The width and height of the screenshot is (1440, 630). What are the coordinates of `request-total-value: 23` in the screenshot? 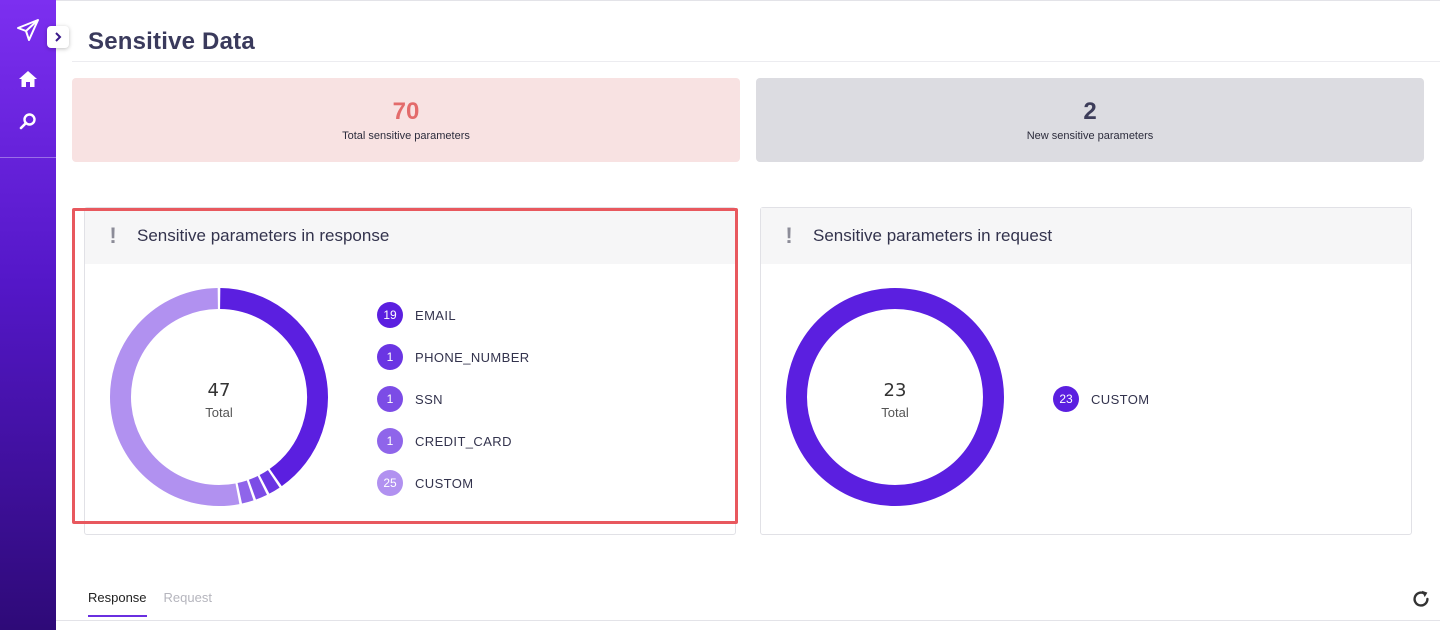 It's located at (895, 390).